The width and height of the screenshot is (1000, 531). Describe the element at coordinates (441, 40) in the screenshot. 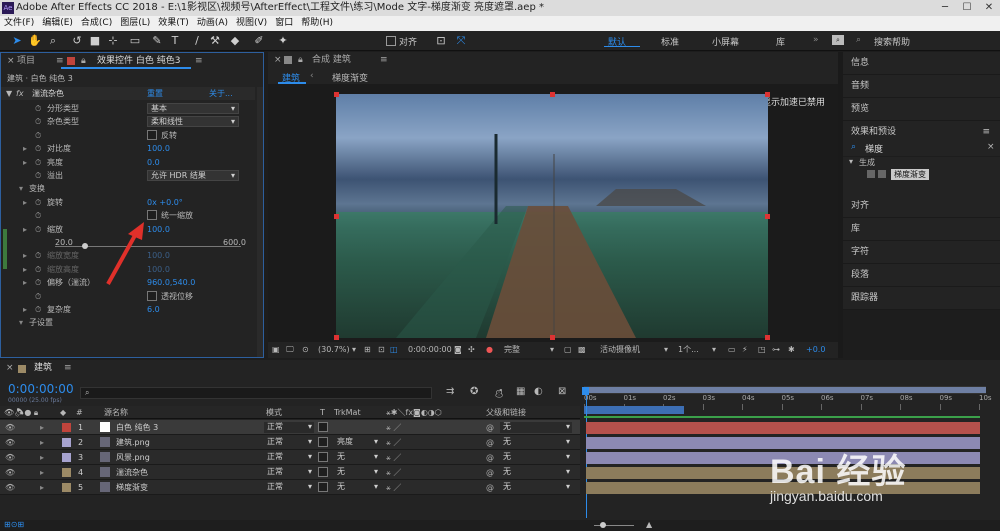

I see `snap-icon: ⊡` at that location.